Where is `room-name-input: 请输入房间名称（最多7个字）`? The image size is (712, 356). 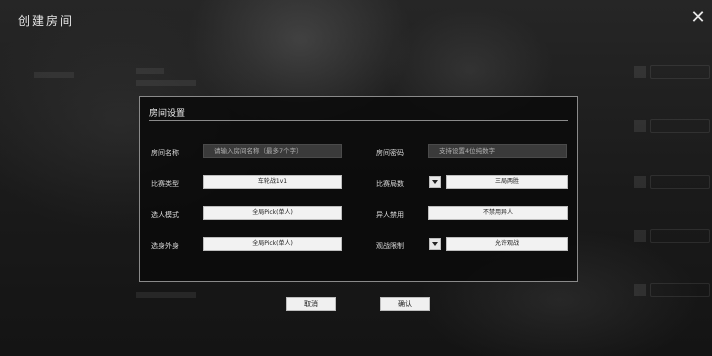 room-name-input: 请输入房间名称（最多7个字） is located at coordinates (272, 151).